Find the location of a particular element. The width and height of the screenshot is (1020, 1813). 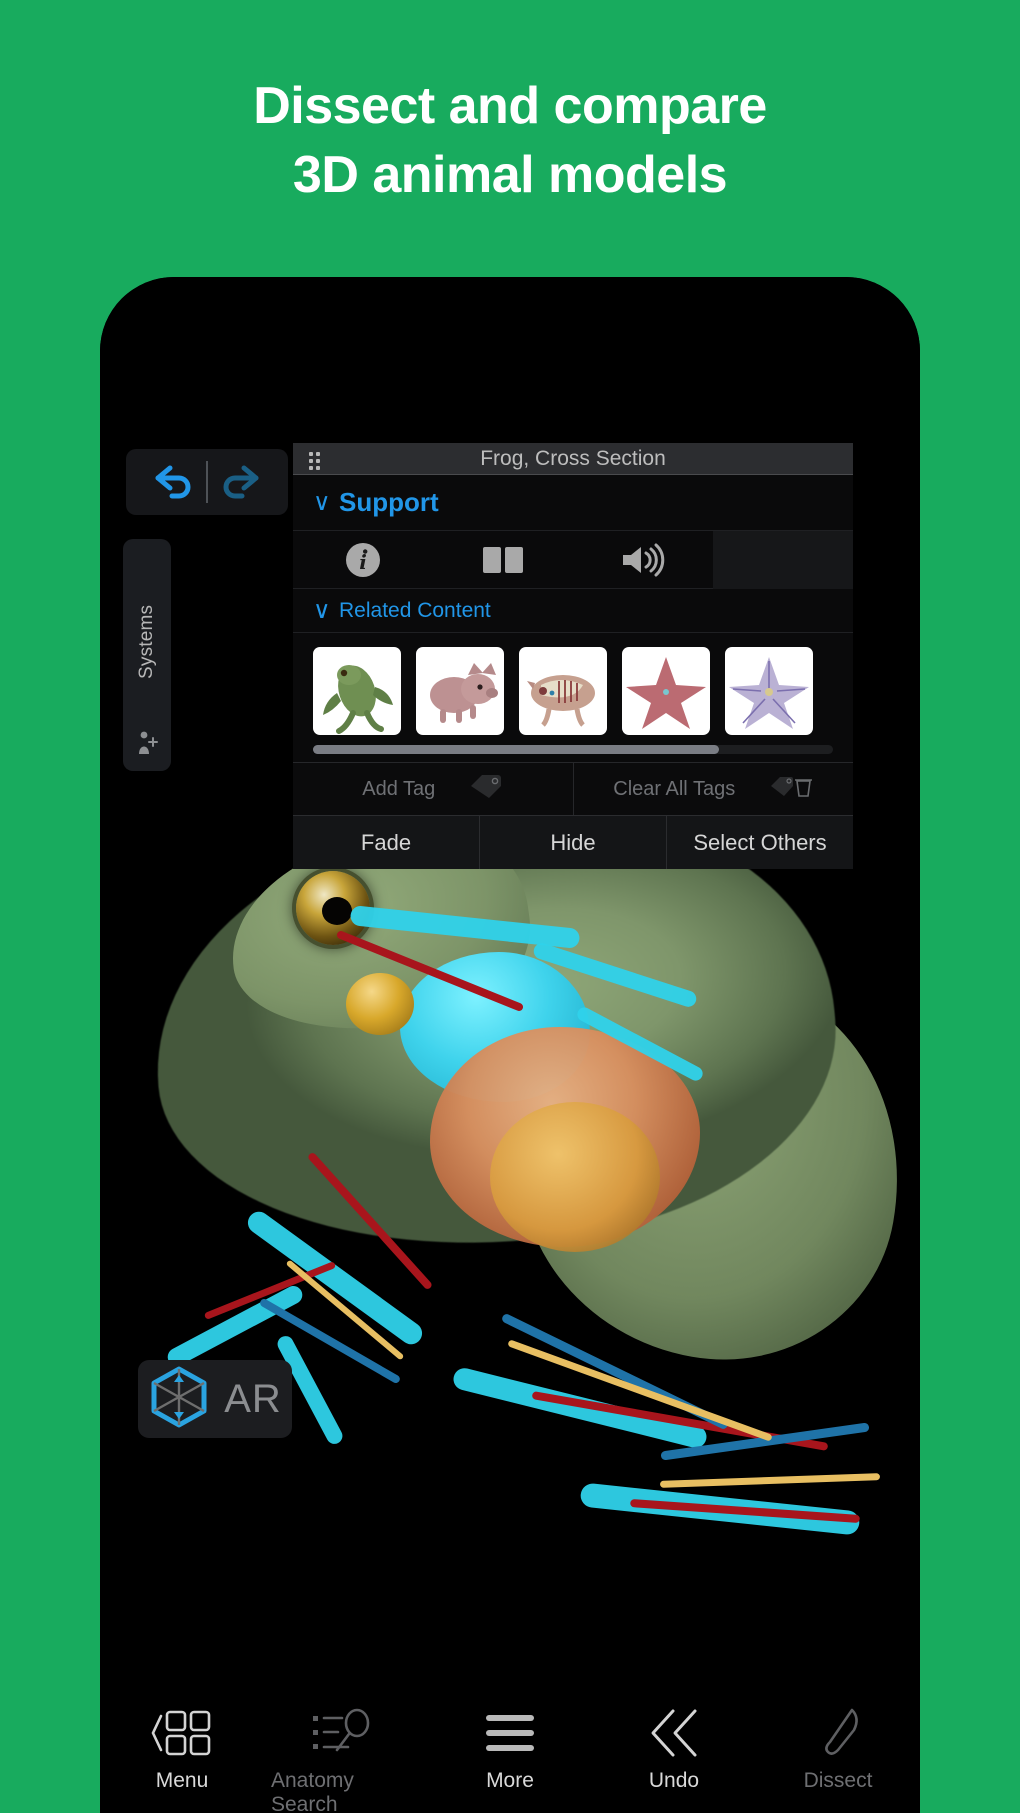

clear-all-tags-label: Clear All Tags is located at coordinates (674, 788).